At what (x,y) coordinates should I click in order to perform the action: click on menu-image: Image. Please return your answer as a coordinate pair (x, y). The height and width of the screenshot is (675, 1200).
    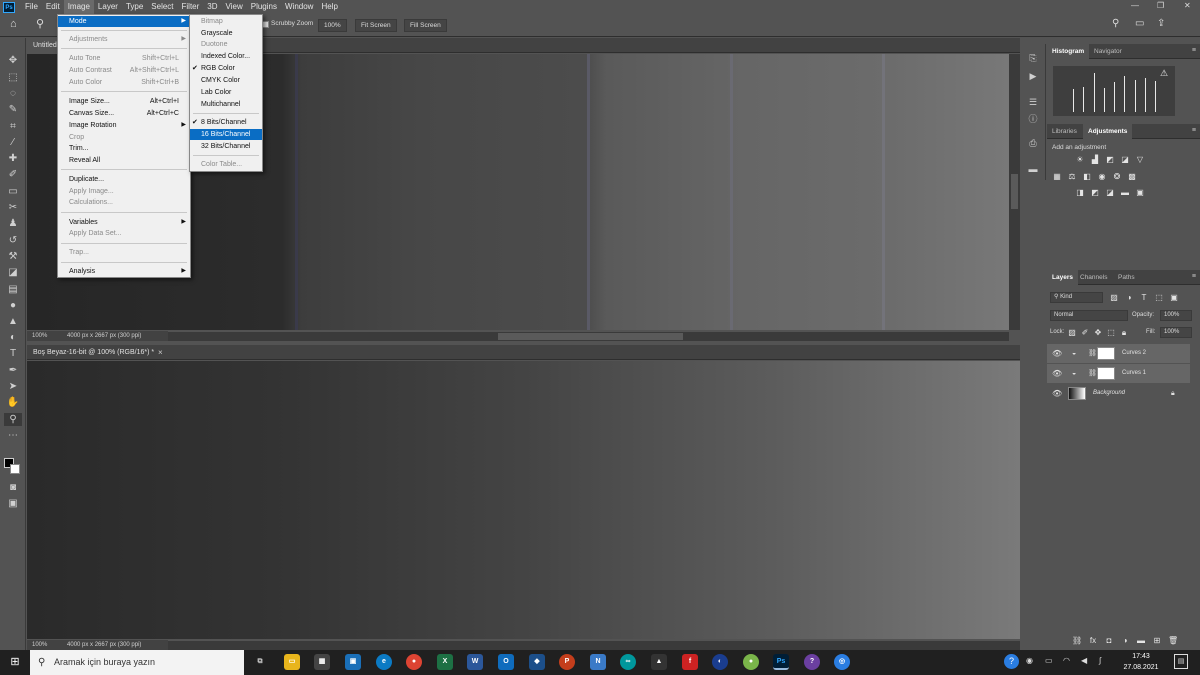
    Looking at the image, I should click on (78, 7).